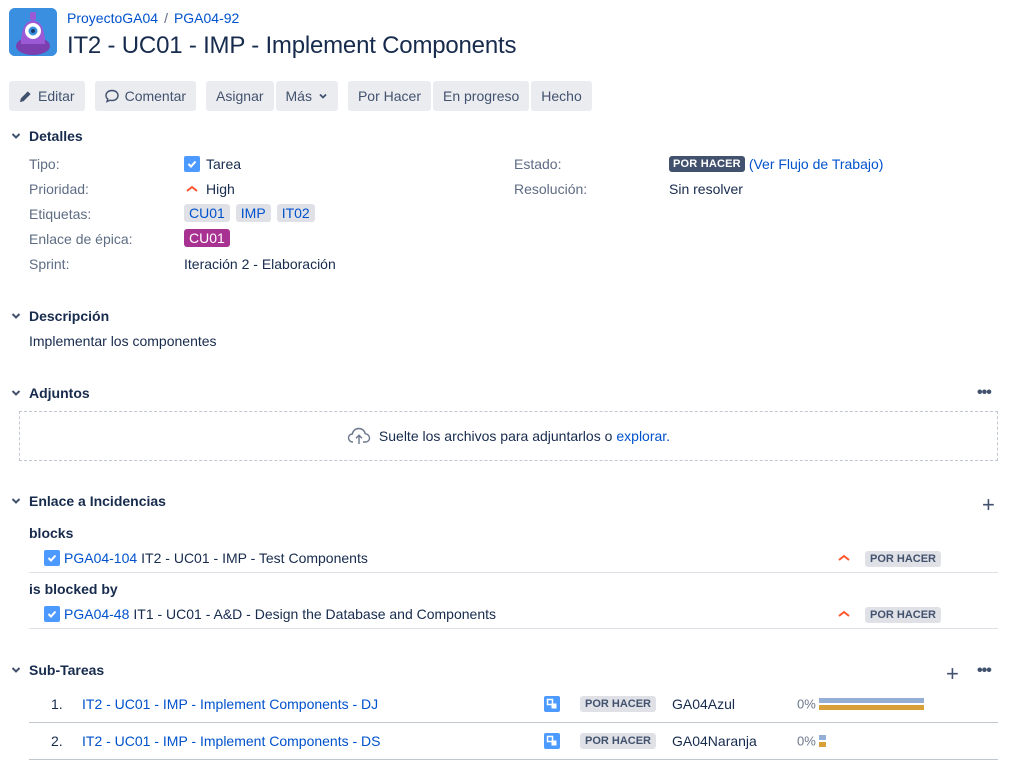  I want to click on subtasks-more-icon: •••, so click(984, 671).